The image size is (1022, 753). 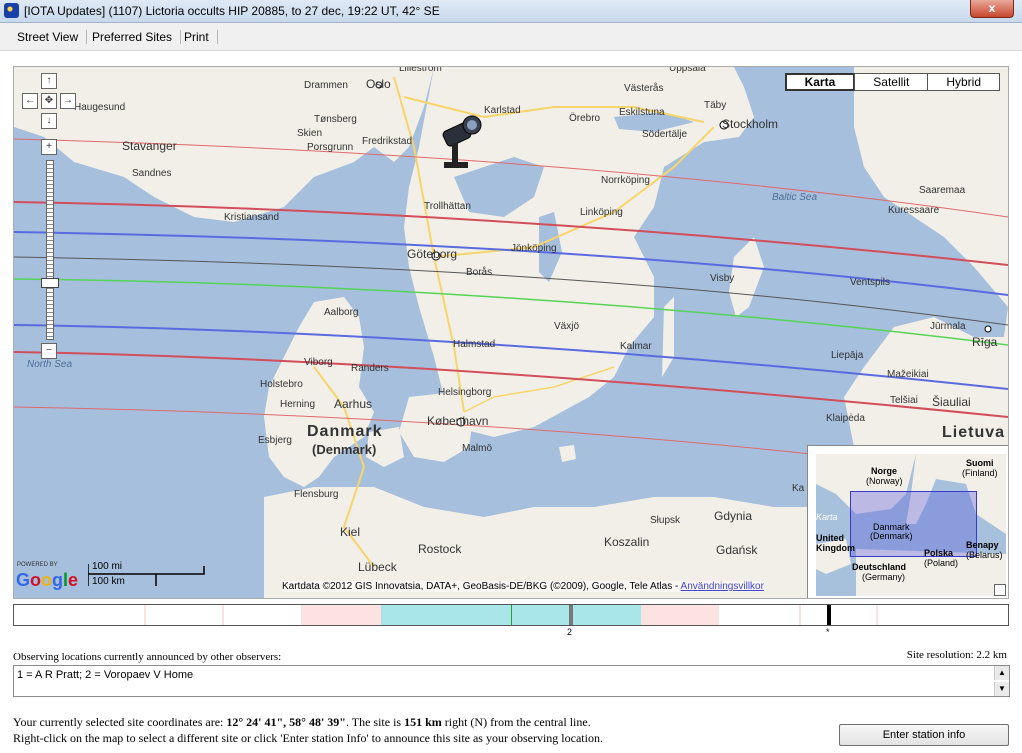 What do you see at coordinates (511, 681) in the screenshot?
I see `observers-list: 1 = A R Pratt; 2 = Voropaev V Home ▲ ▼` at bounding box center [511, 681].